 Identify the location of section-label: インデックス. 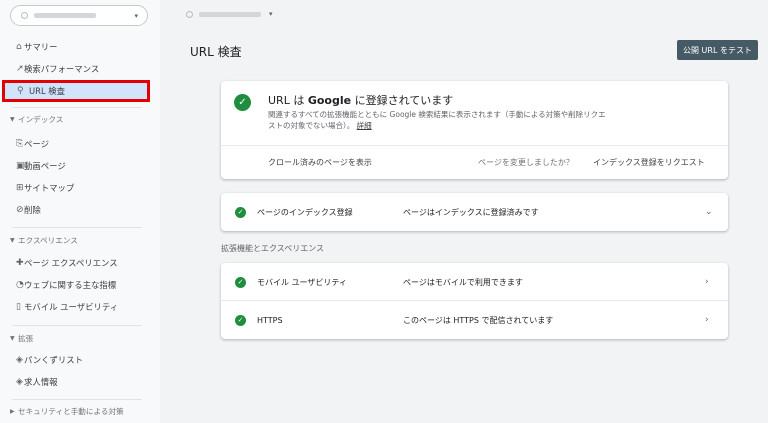
(41, 119).